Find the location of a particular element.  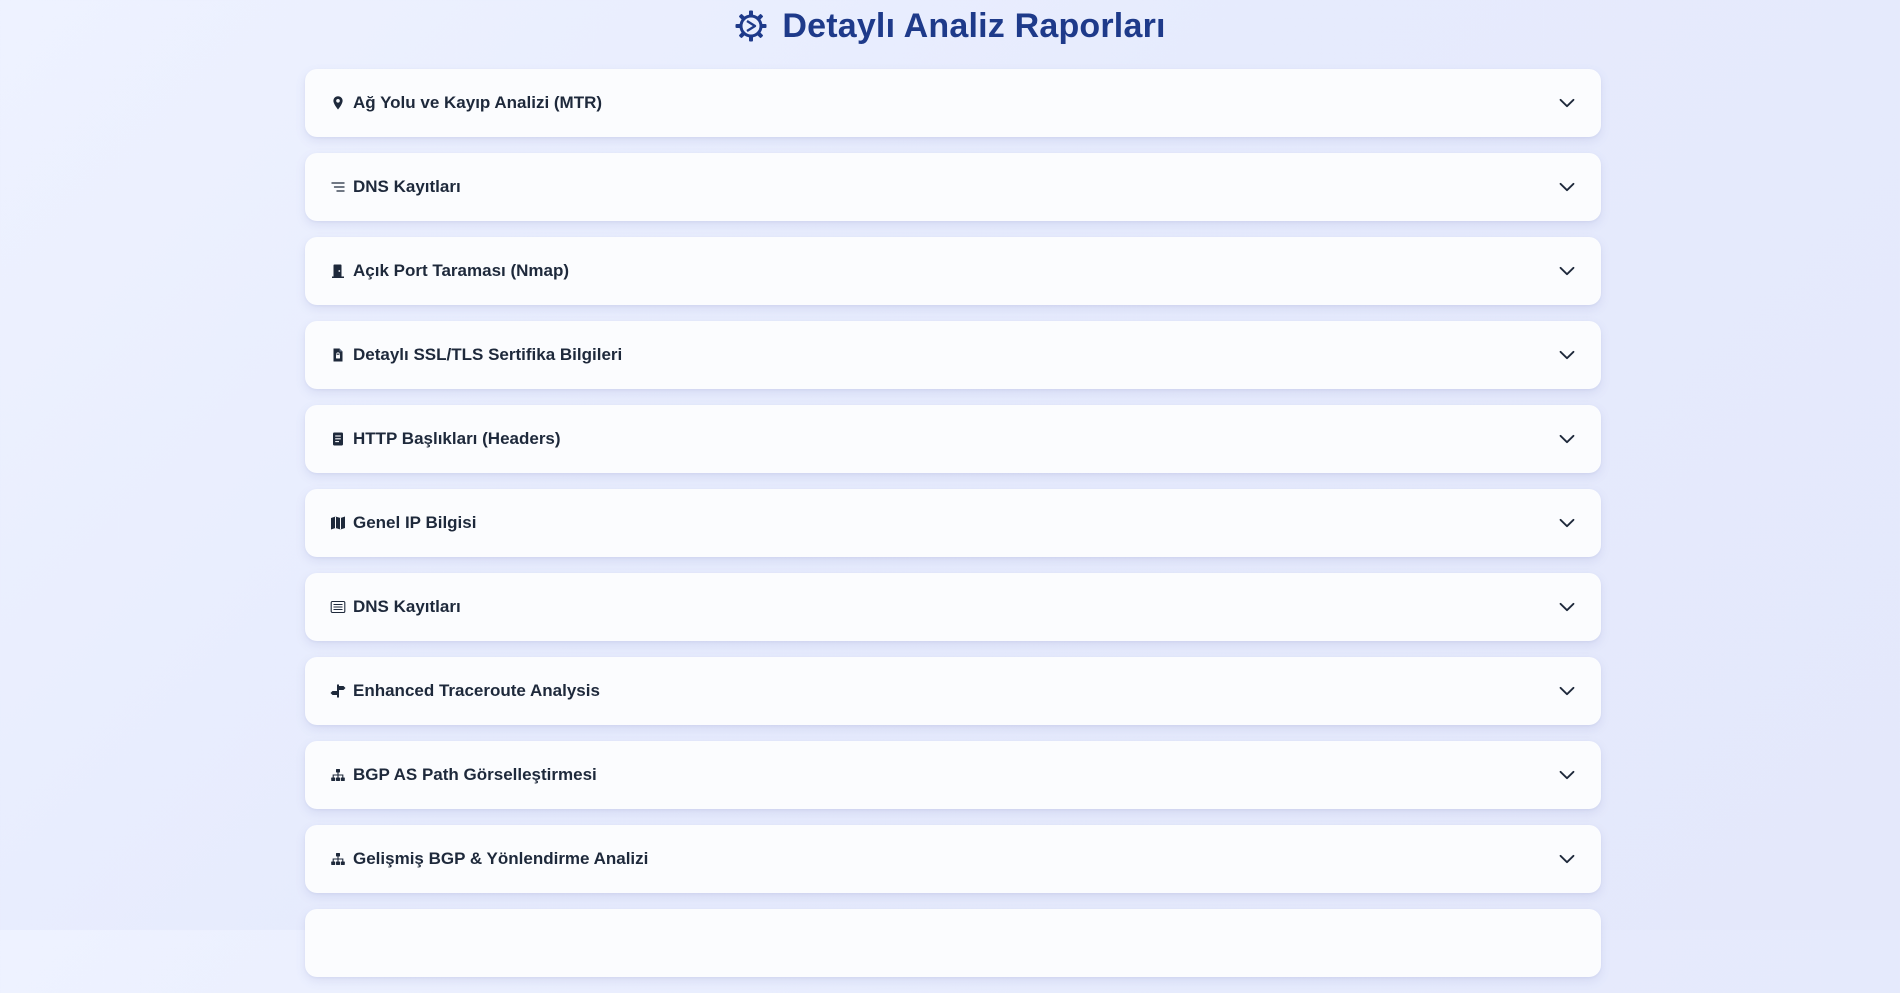

accordion-item-bgp-routing: Gelişmiş BGP & Yönlendirme Analizi is located at coordinates (953, 859).